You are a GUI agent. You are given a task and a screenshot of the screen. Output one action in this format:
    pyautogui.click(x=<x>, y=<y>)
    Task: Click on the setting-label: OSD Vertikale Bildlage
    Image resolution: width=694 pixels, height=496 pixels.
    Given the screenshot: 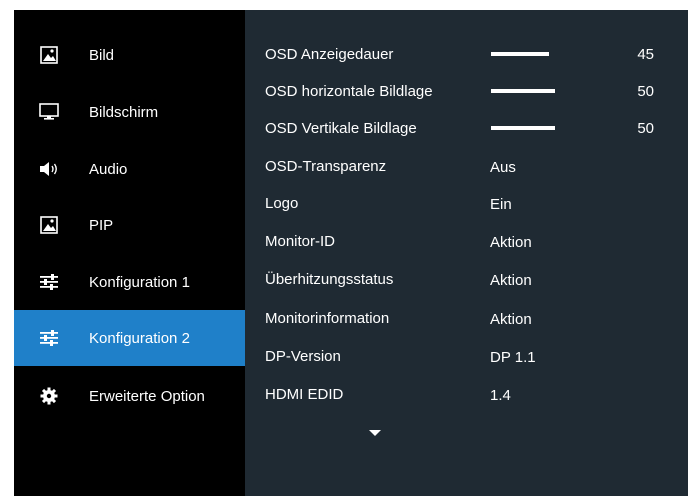 What is the action you would take?
    pyautogui.click(x=341, y=128)
    